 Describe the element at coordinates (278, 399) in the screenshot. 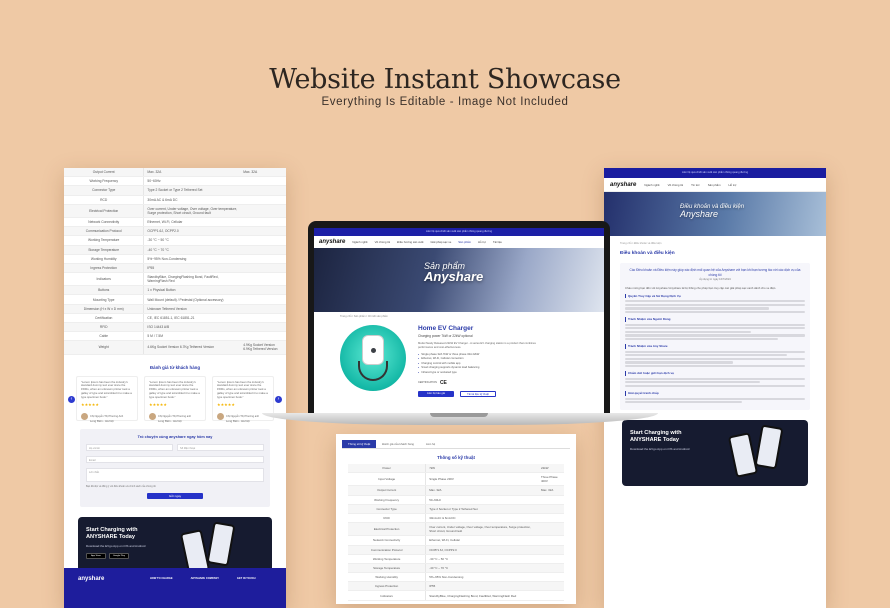

I see `next-arrow-icon: ›` at that location.